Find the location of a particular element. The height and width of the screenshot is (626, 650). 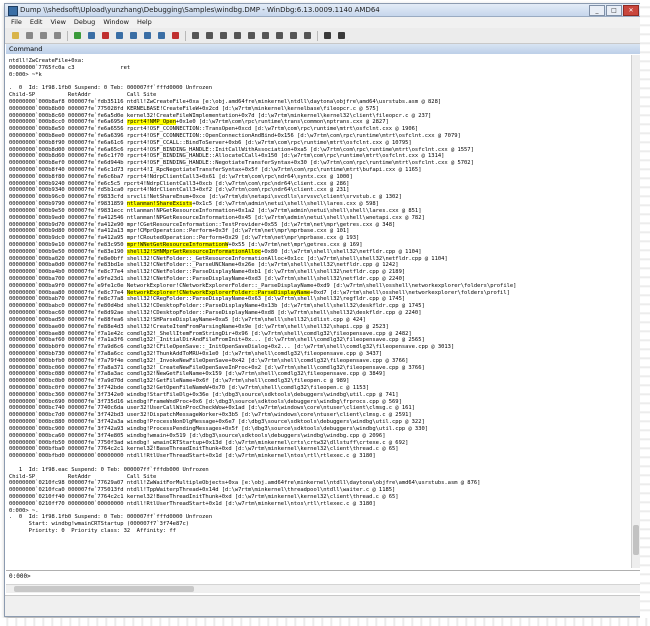

torn-edge-right is located at coordinates (645, 313).